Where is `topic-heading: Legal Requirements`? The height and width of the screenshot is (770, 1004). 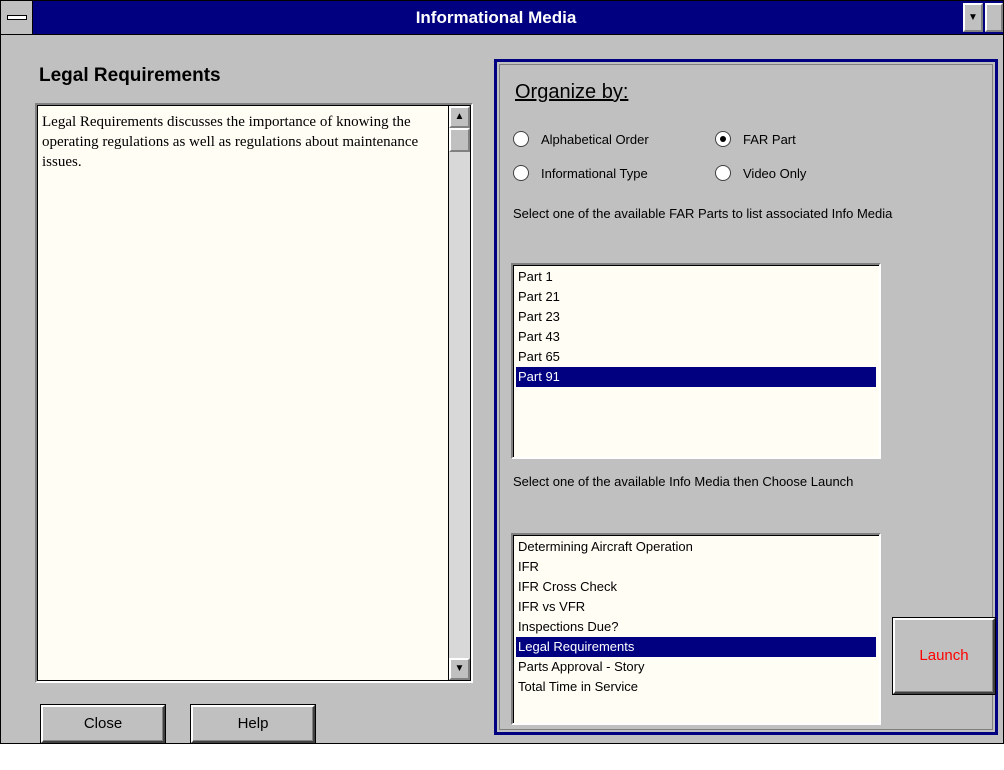
topic-heading: Legal Requirements is located at coordinates (130, 75).